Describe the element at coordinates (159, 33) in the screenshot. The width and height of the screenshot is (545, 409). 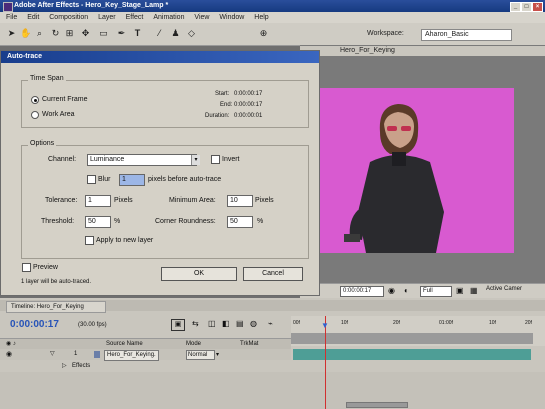
I see `brush-tool-icon: ⁄` at that location.